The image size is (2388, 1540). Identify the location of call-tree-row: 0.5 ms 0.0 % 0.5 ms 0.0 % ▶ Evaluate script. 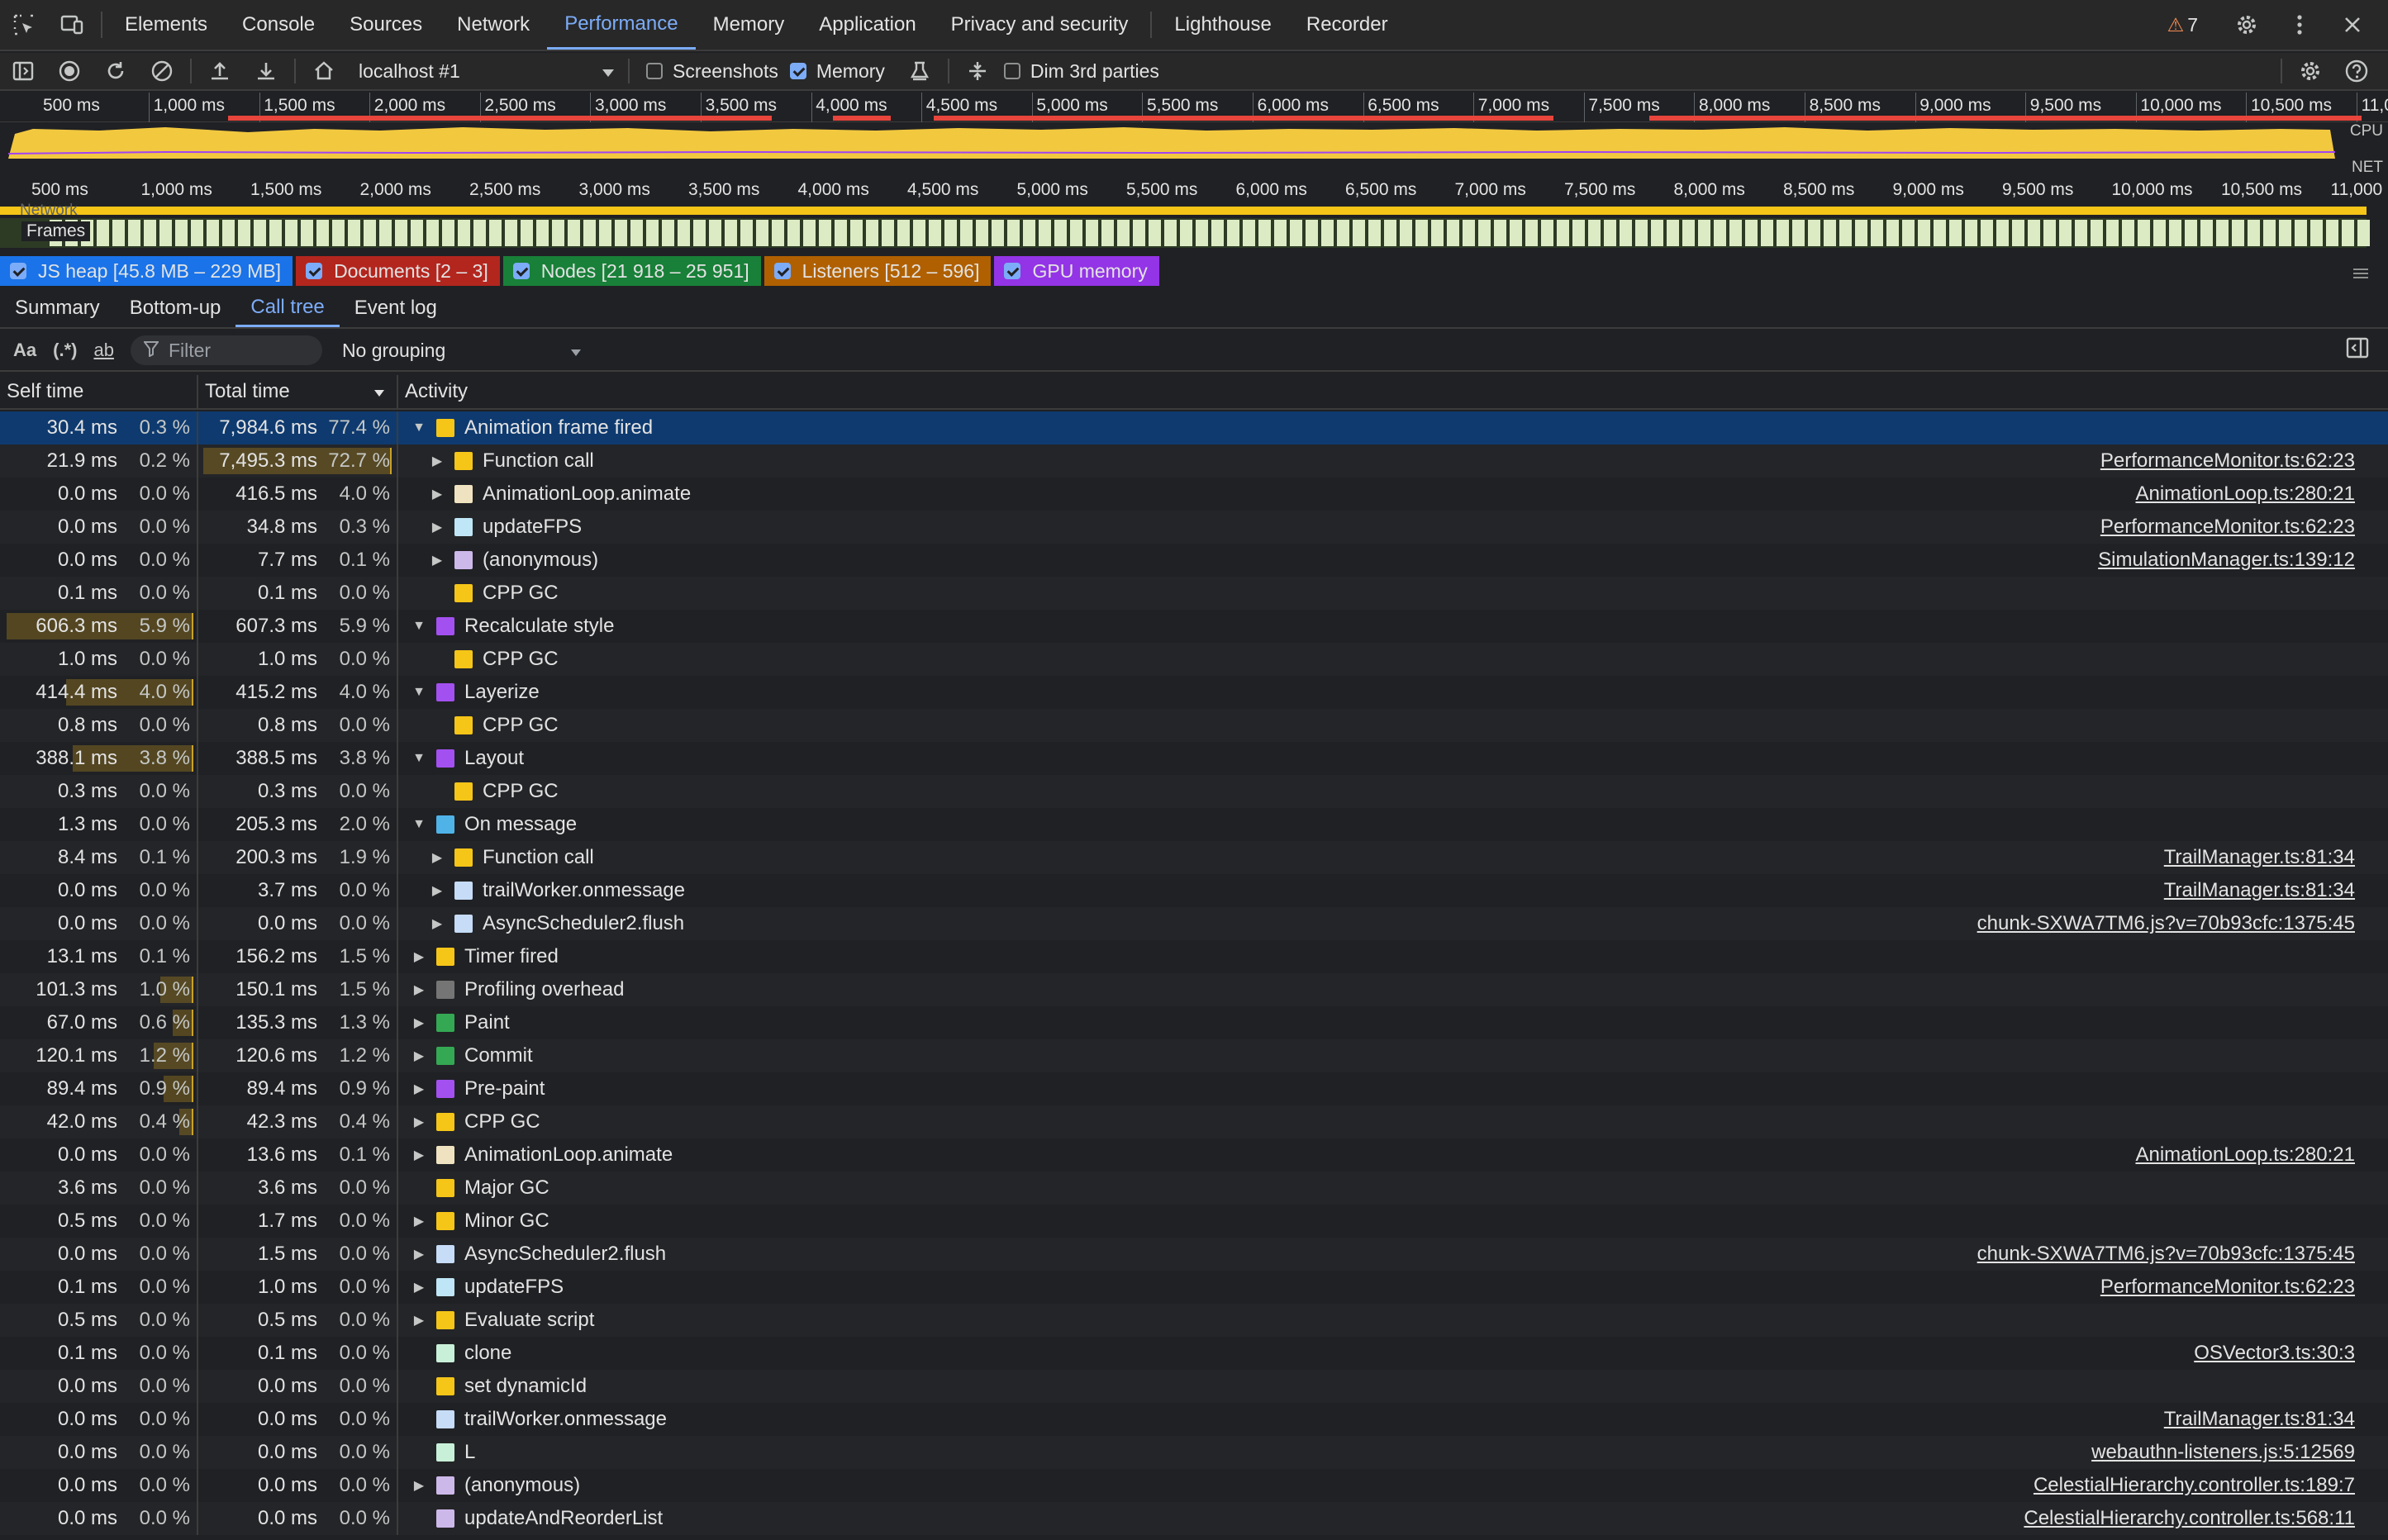
(1194, 1320).